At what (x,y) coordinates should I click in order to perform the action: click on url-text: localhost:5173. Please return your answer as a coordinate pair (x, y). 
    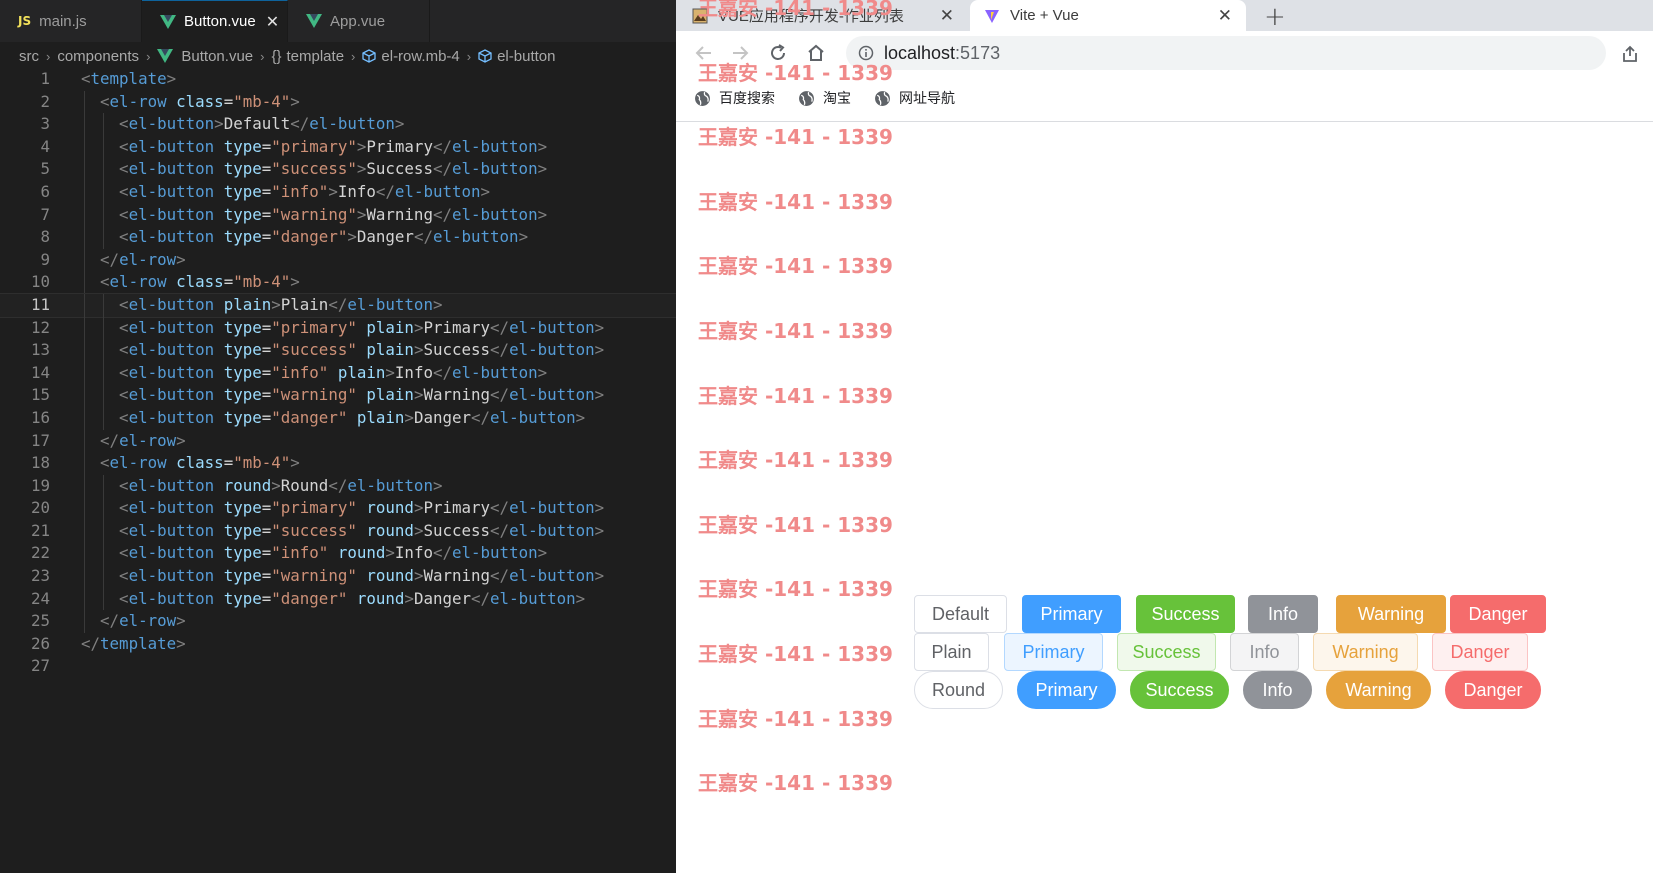
    Looking at the image, I should click on (942, 53).